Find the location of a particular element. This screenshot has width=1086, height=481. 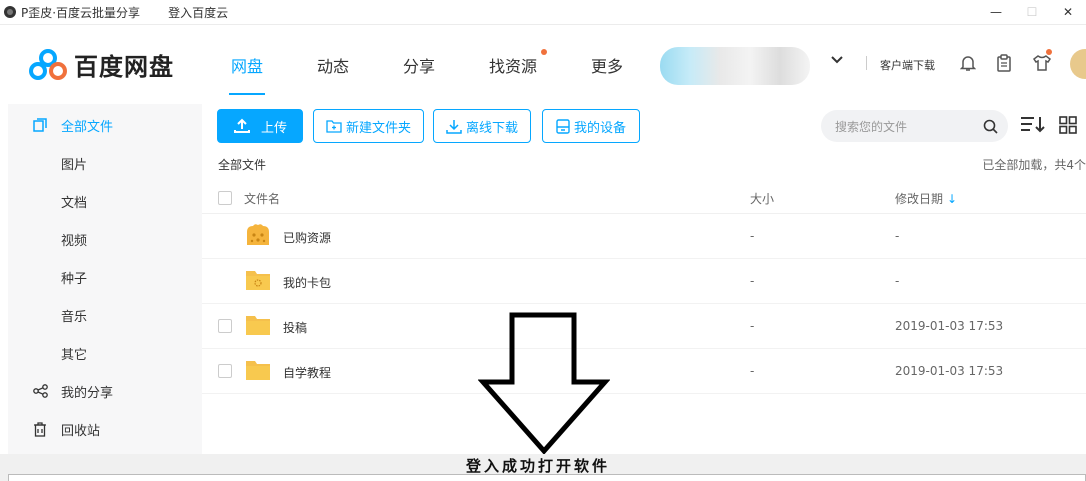

table-row: 投稿 - 2019-01-03 17:53 is located at coordinates (644, 326).